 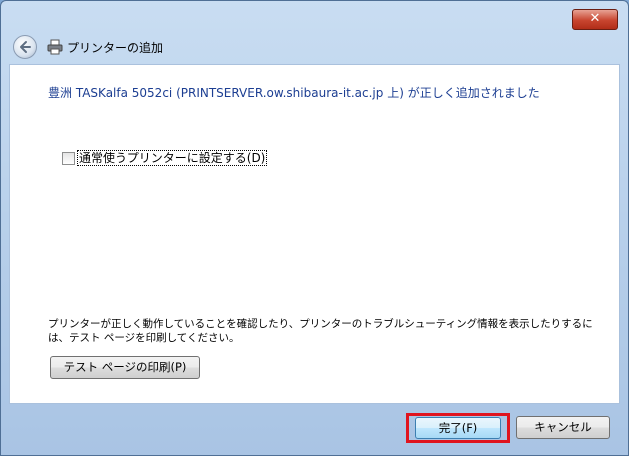 I want to click on close-button: ✕, so click(x=595, y=19).